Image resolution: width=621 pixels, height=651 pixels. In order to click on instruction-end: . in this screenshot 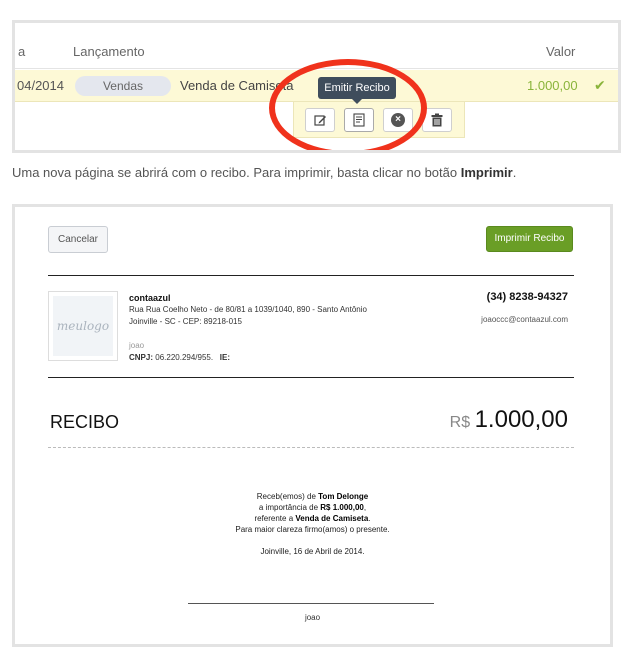, I will do `click(514, 172)`.